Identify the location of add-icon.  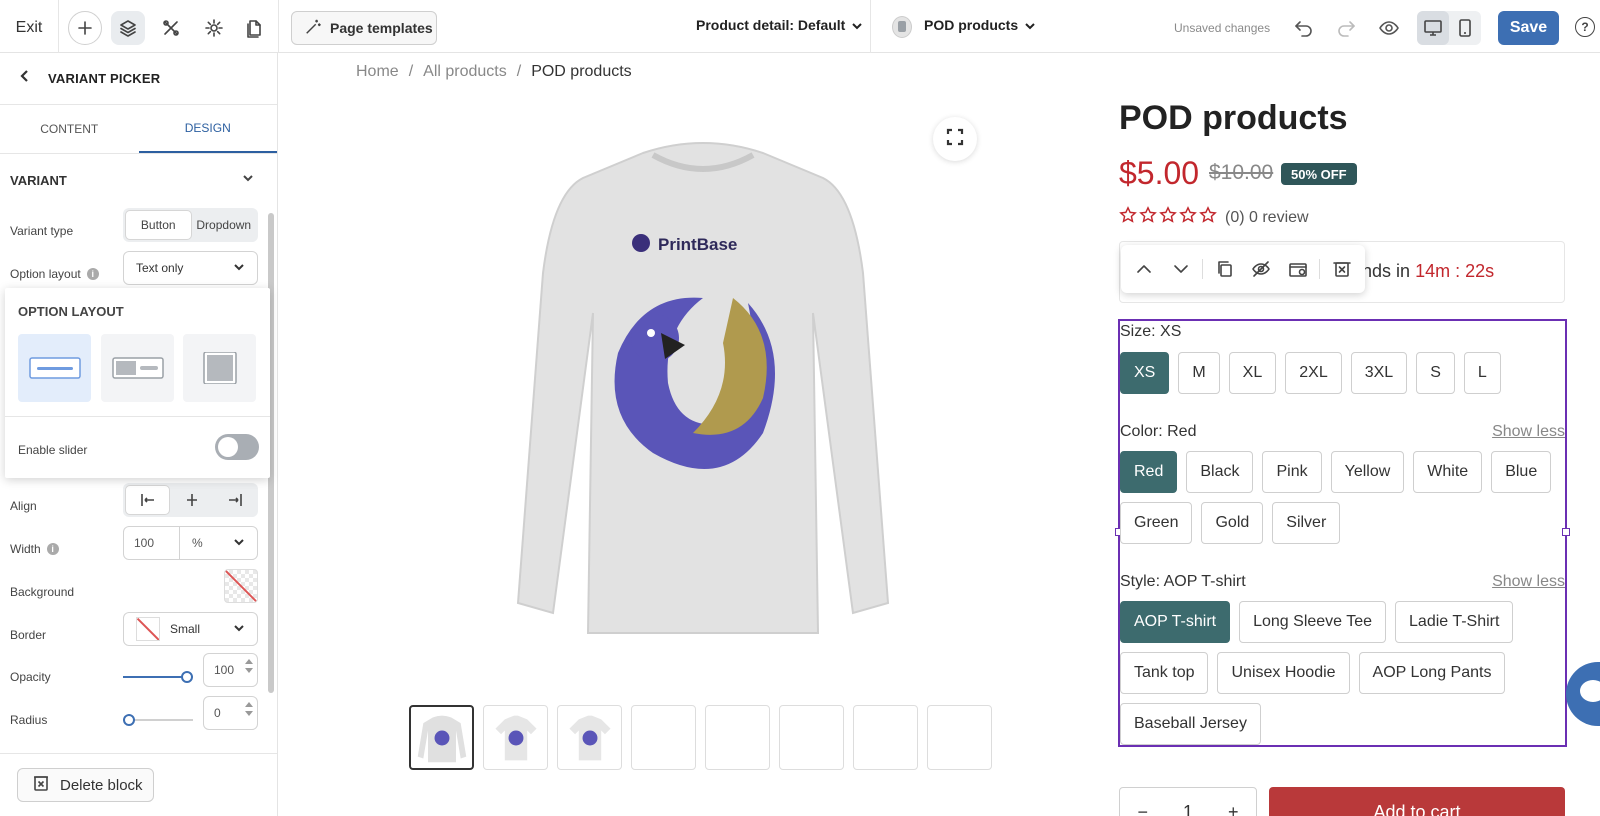
(85, 28).